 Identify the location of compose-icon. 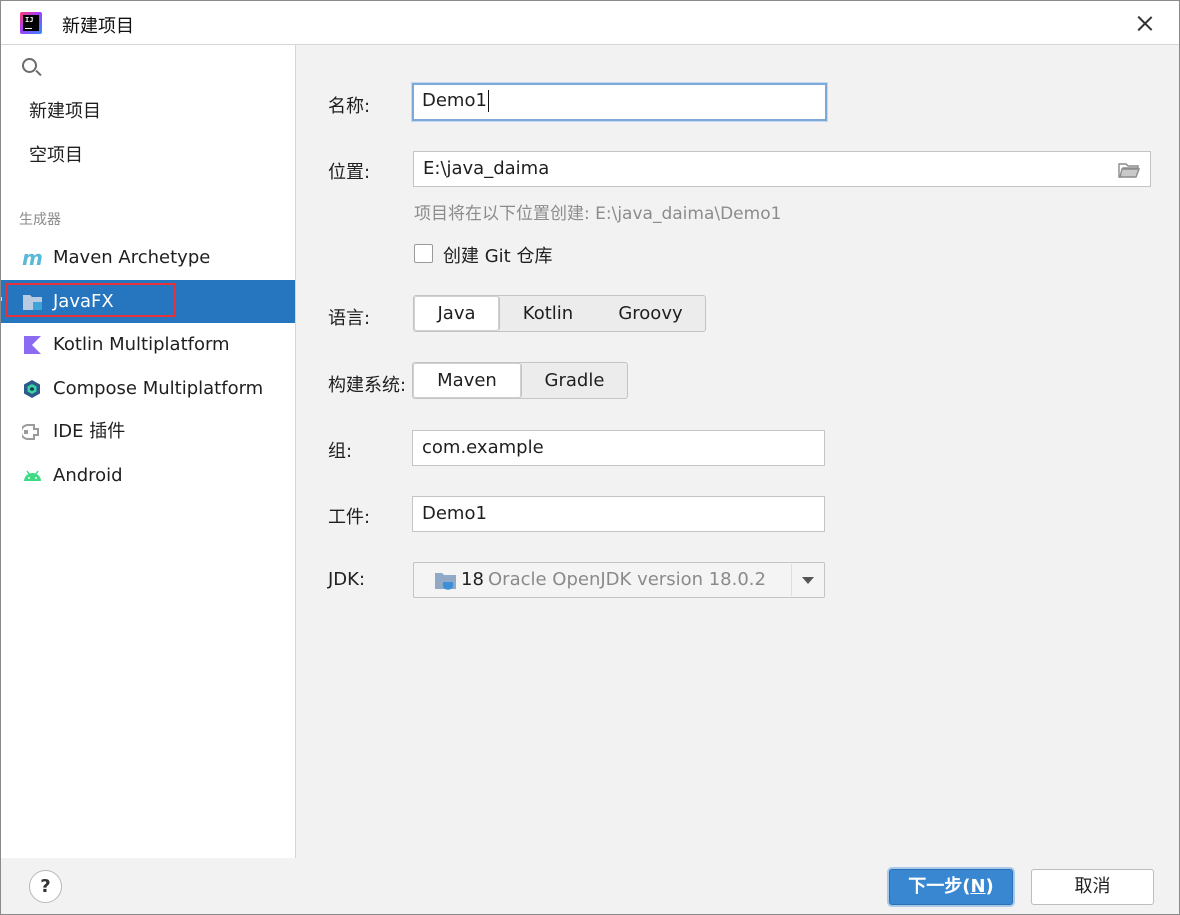
(32, 389).